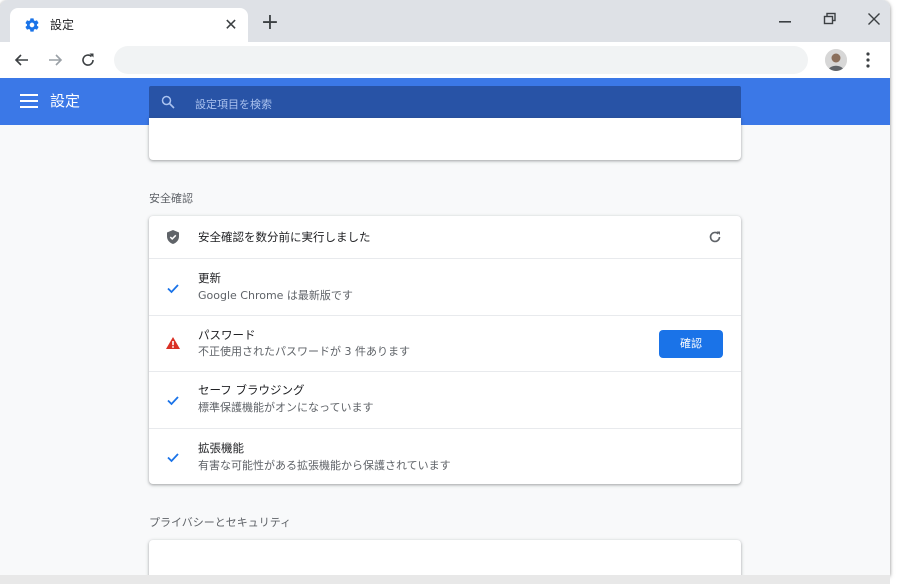 This screenshot has width=900, height=584. I want to click on tab-strip: 設定 ✕ +, so click(445, 21).